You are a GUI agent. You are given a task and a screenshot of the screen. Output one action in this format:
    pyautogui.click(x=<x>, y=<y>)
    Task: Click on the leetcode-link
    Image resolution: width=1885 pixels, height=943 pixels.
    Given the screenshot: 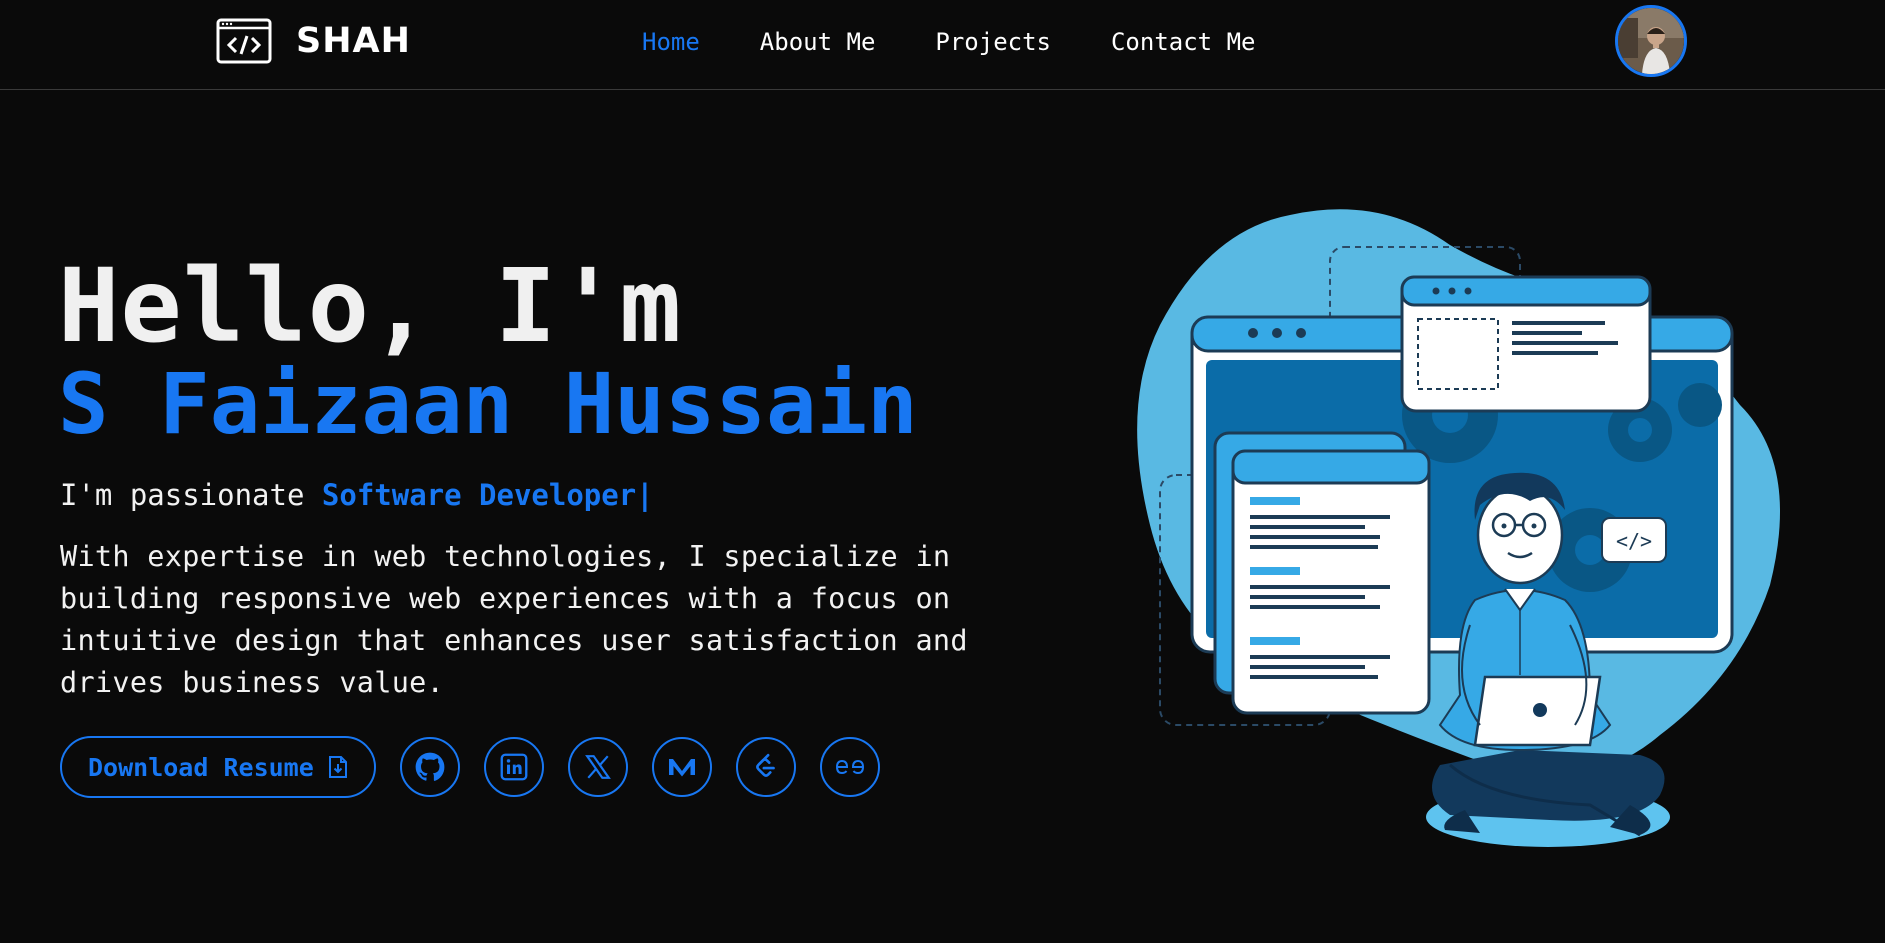 What is the action you would take?
    pyautogui.click(x=765, y=767)
    